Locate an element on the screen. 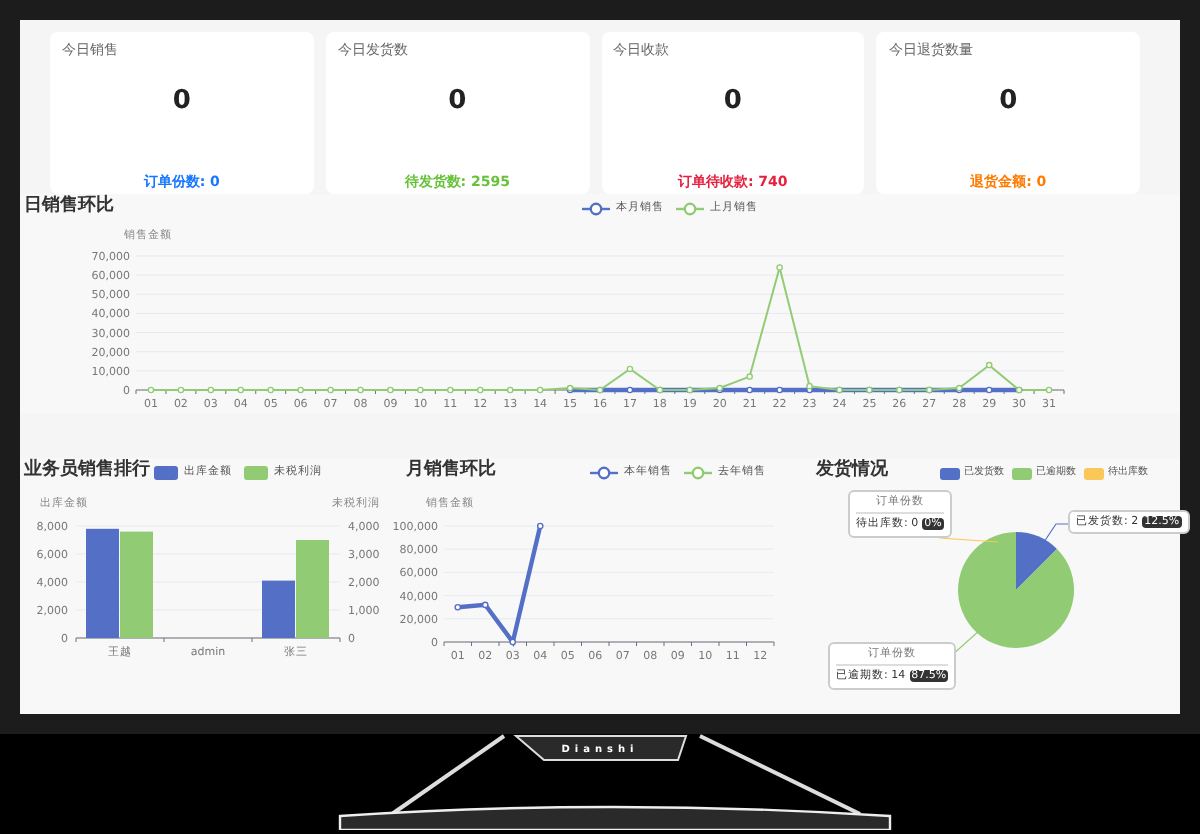  chart-title: 业务员销售排行 is located at coordinates (87, 471).